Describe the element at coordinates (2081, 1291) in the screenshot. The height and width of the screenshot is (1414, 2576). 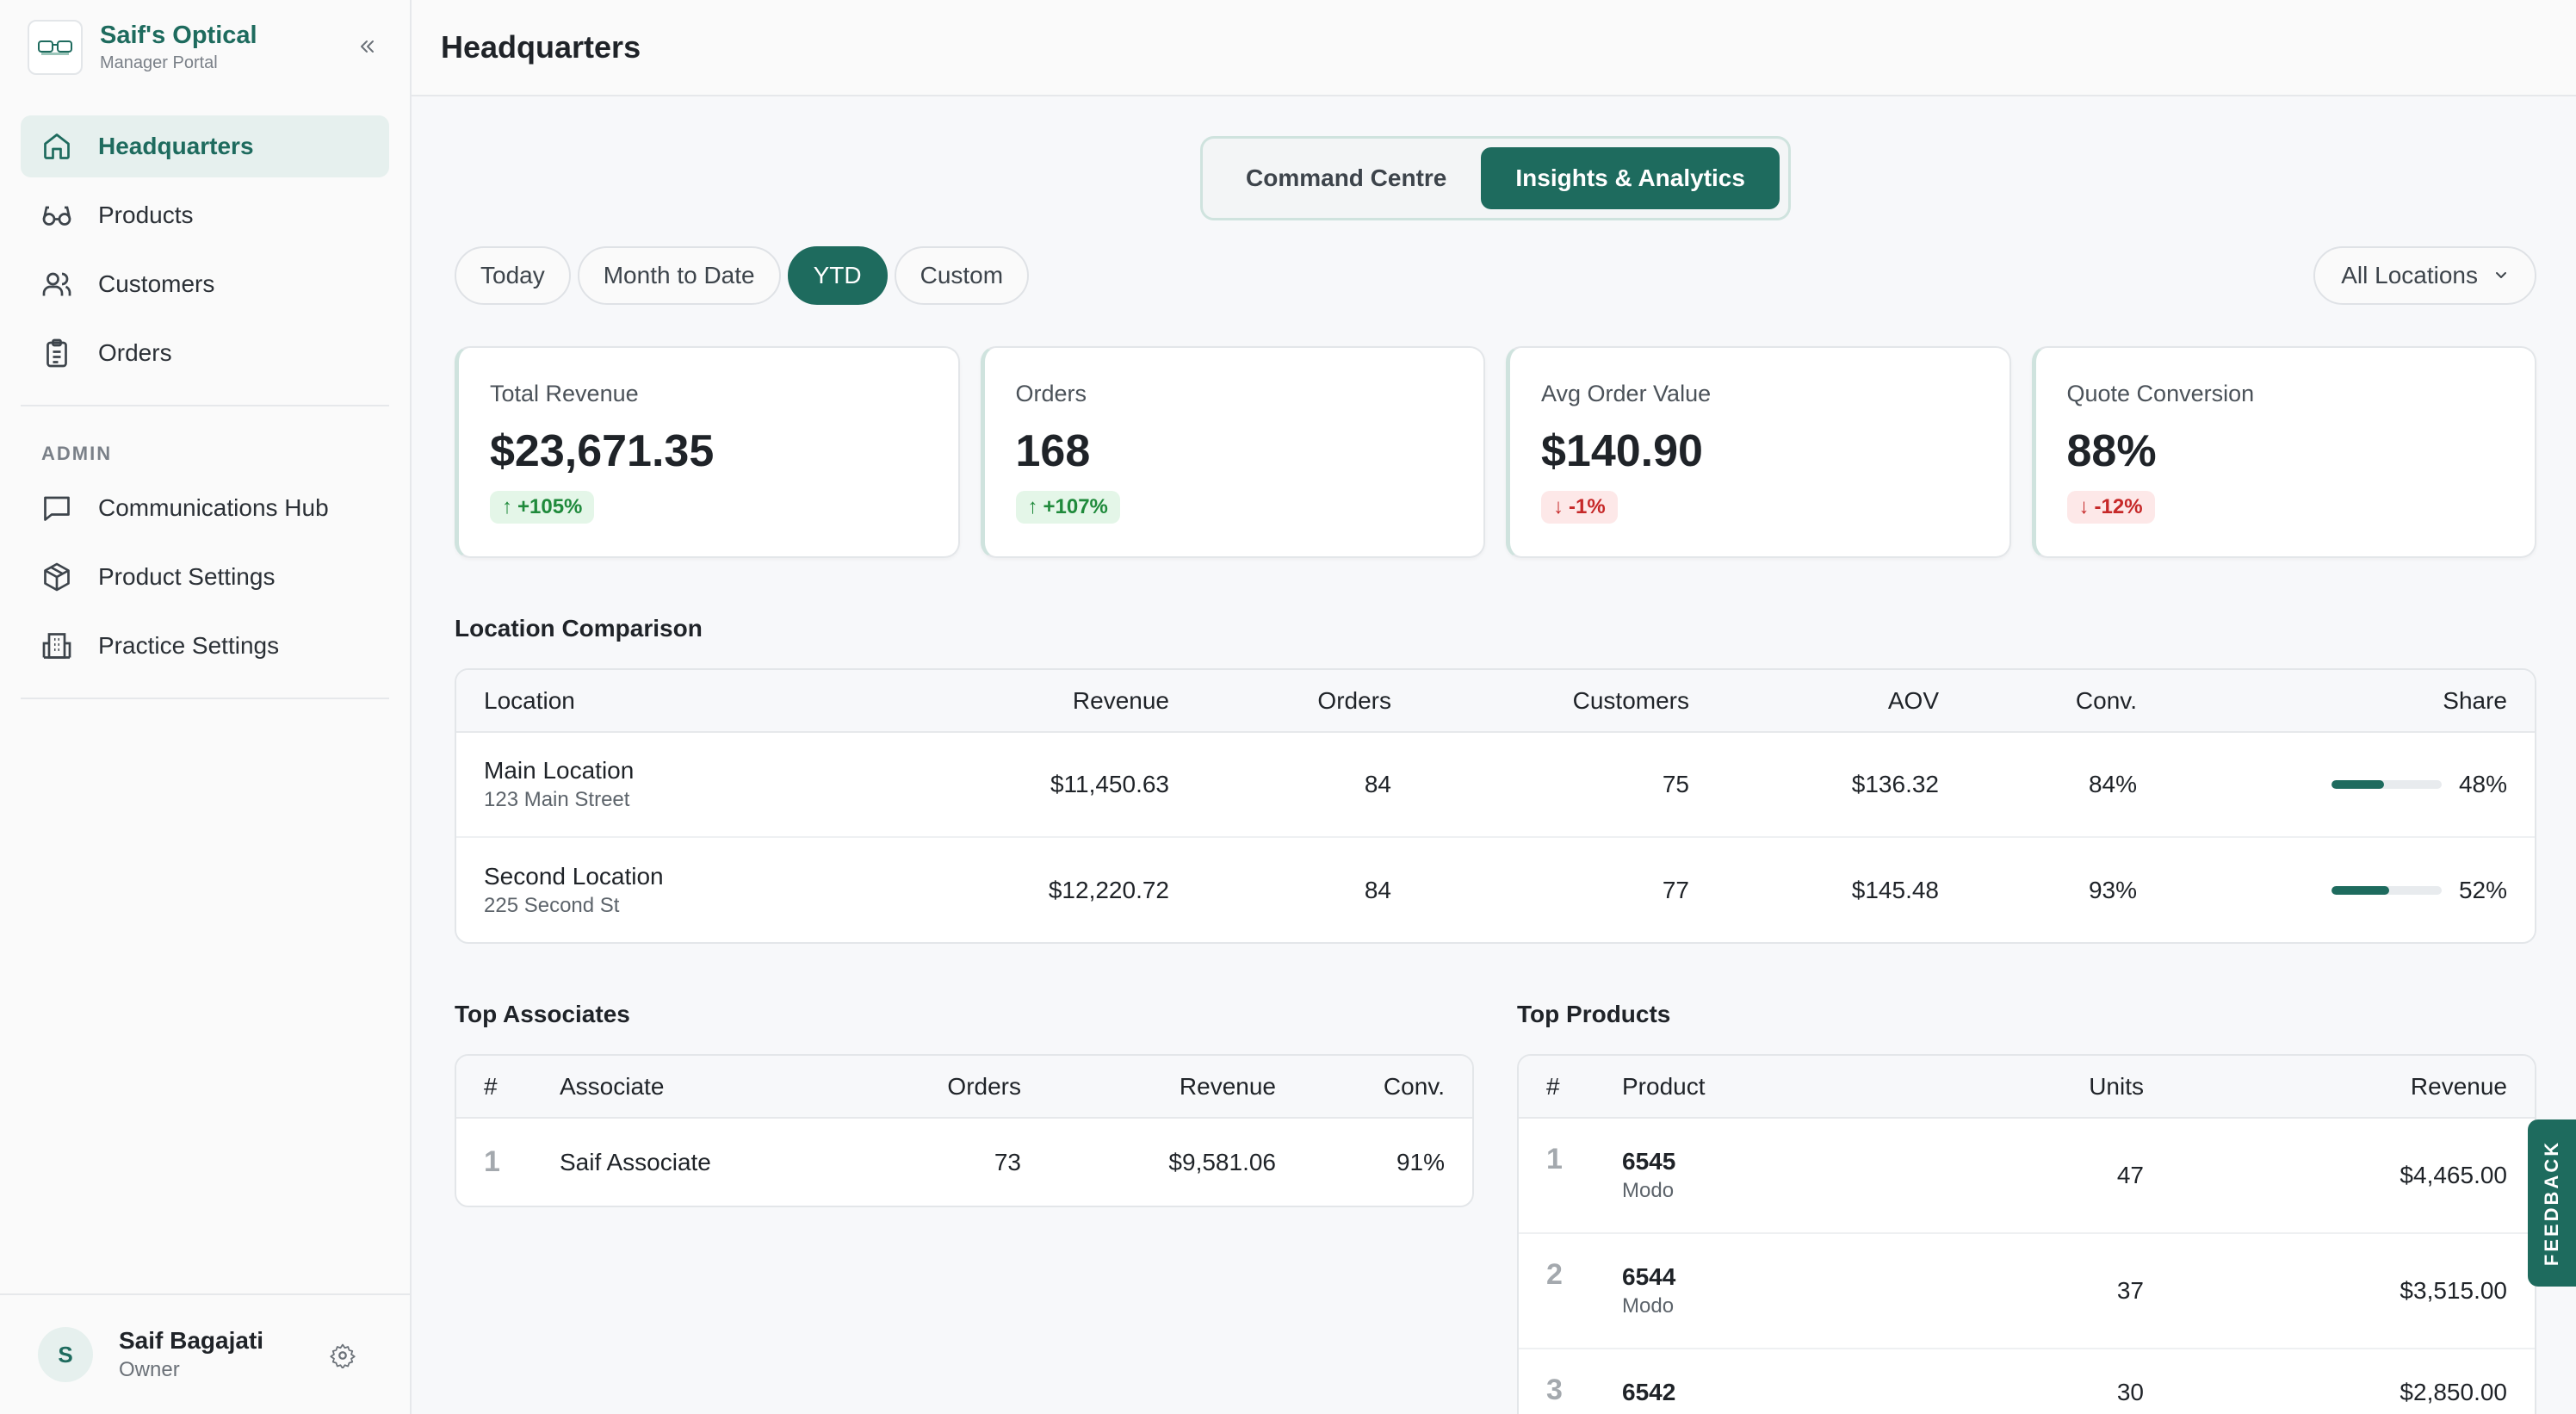
I see `product-units: 37` at that location.